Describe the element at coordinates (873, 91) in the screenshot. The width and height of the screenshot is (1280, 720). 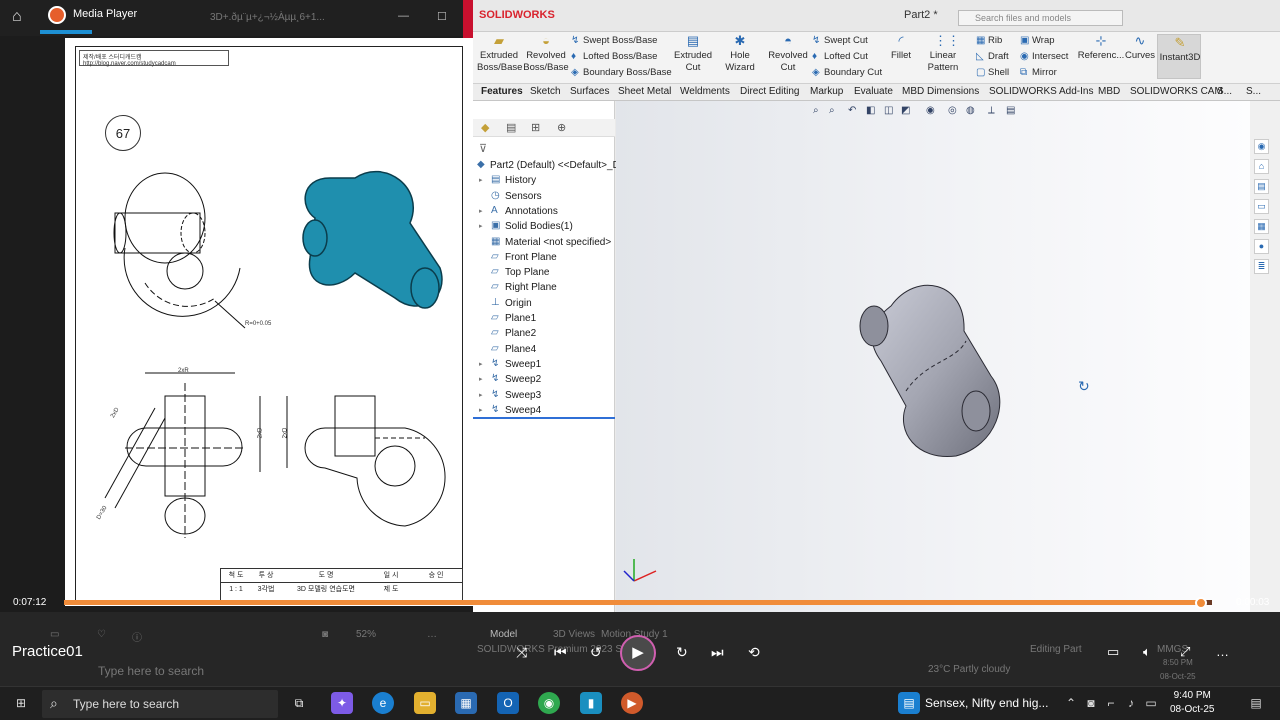
I see `tab-evaluate: Evaluate` at that location.